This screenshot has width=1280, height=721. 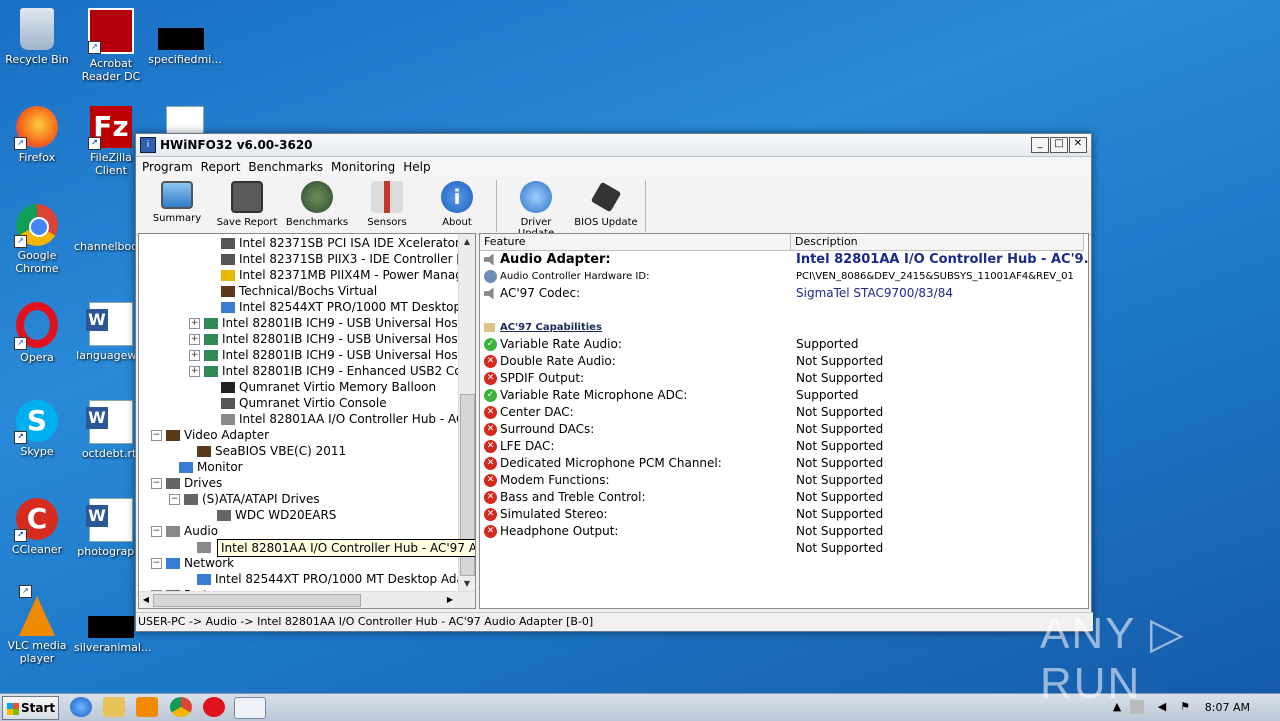 What do you see at coordinates (257, 600) in the screenshot?
I see `scroll-thumb` at bounding box center [257, 600].